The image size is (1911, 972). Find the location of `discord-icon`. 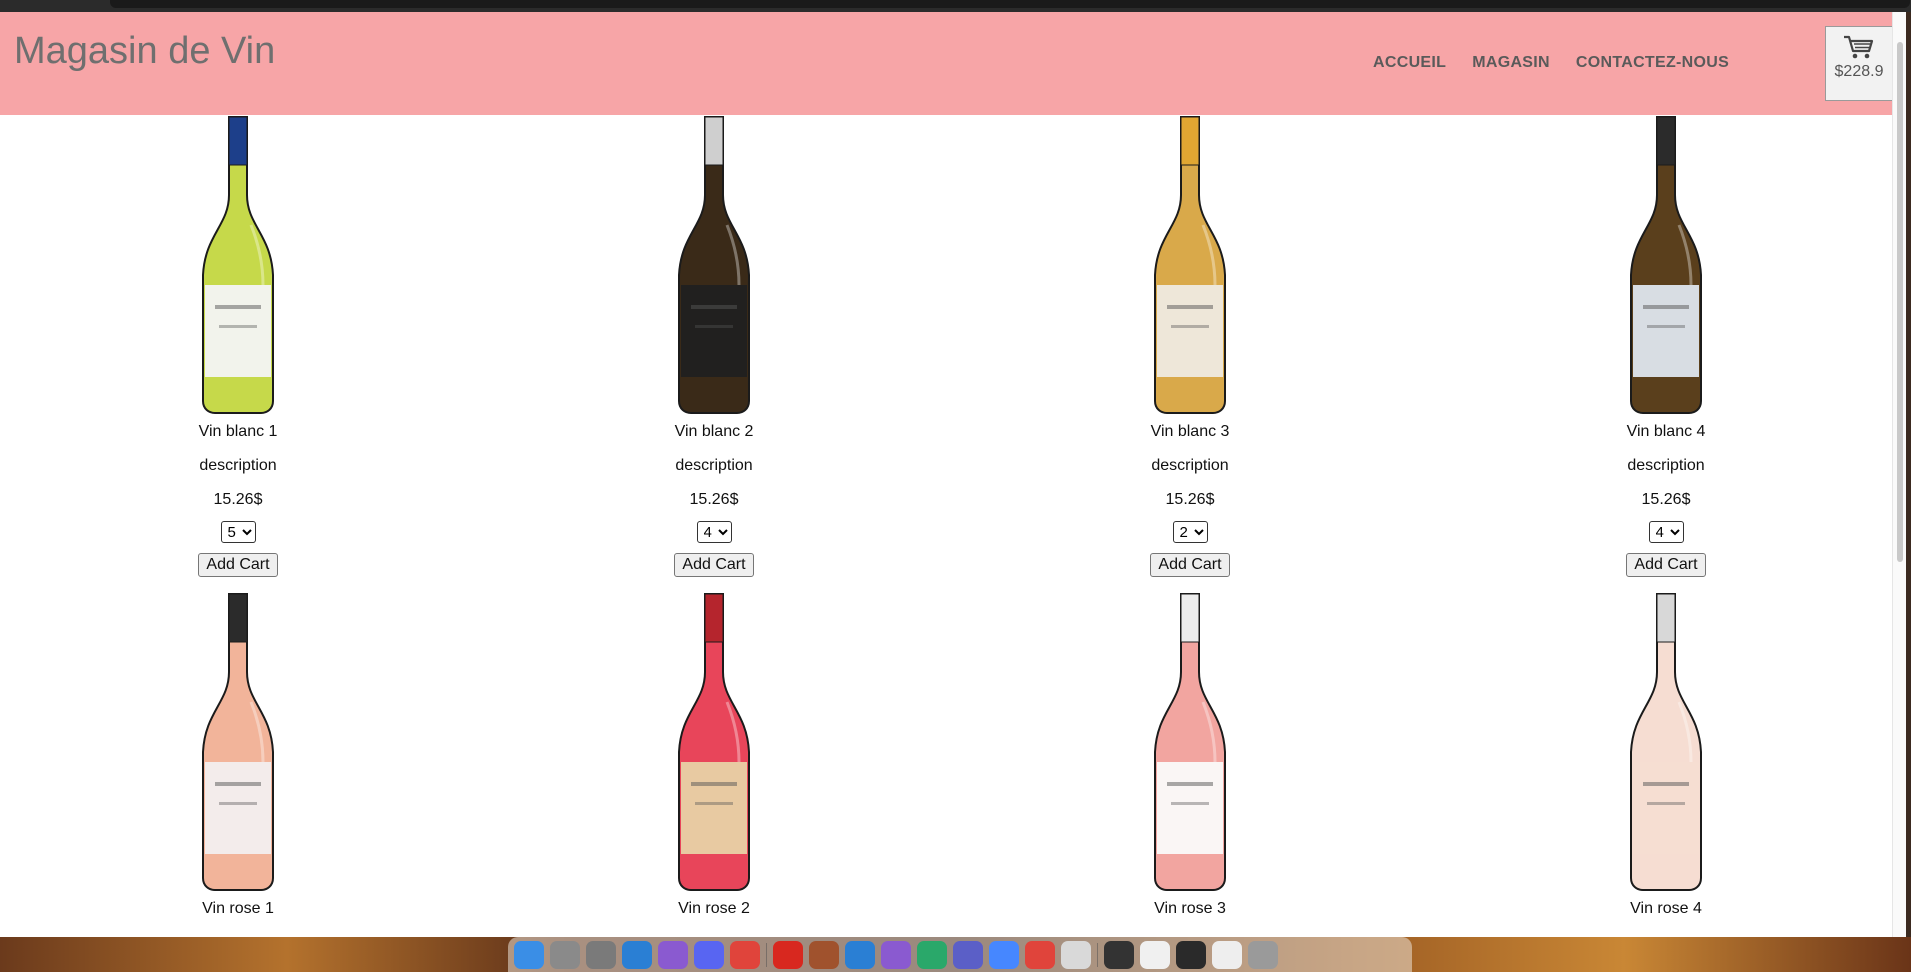

discord-icon is located at coordinates (709, 954).